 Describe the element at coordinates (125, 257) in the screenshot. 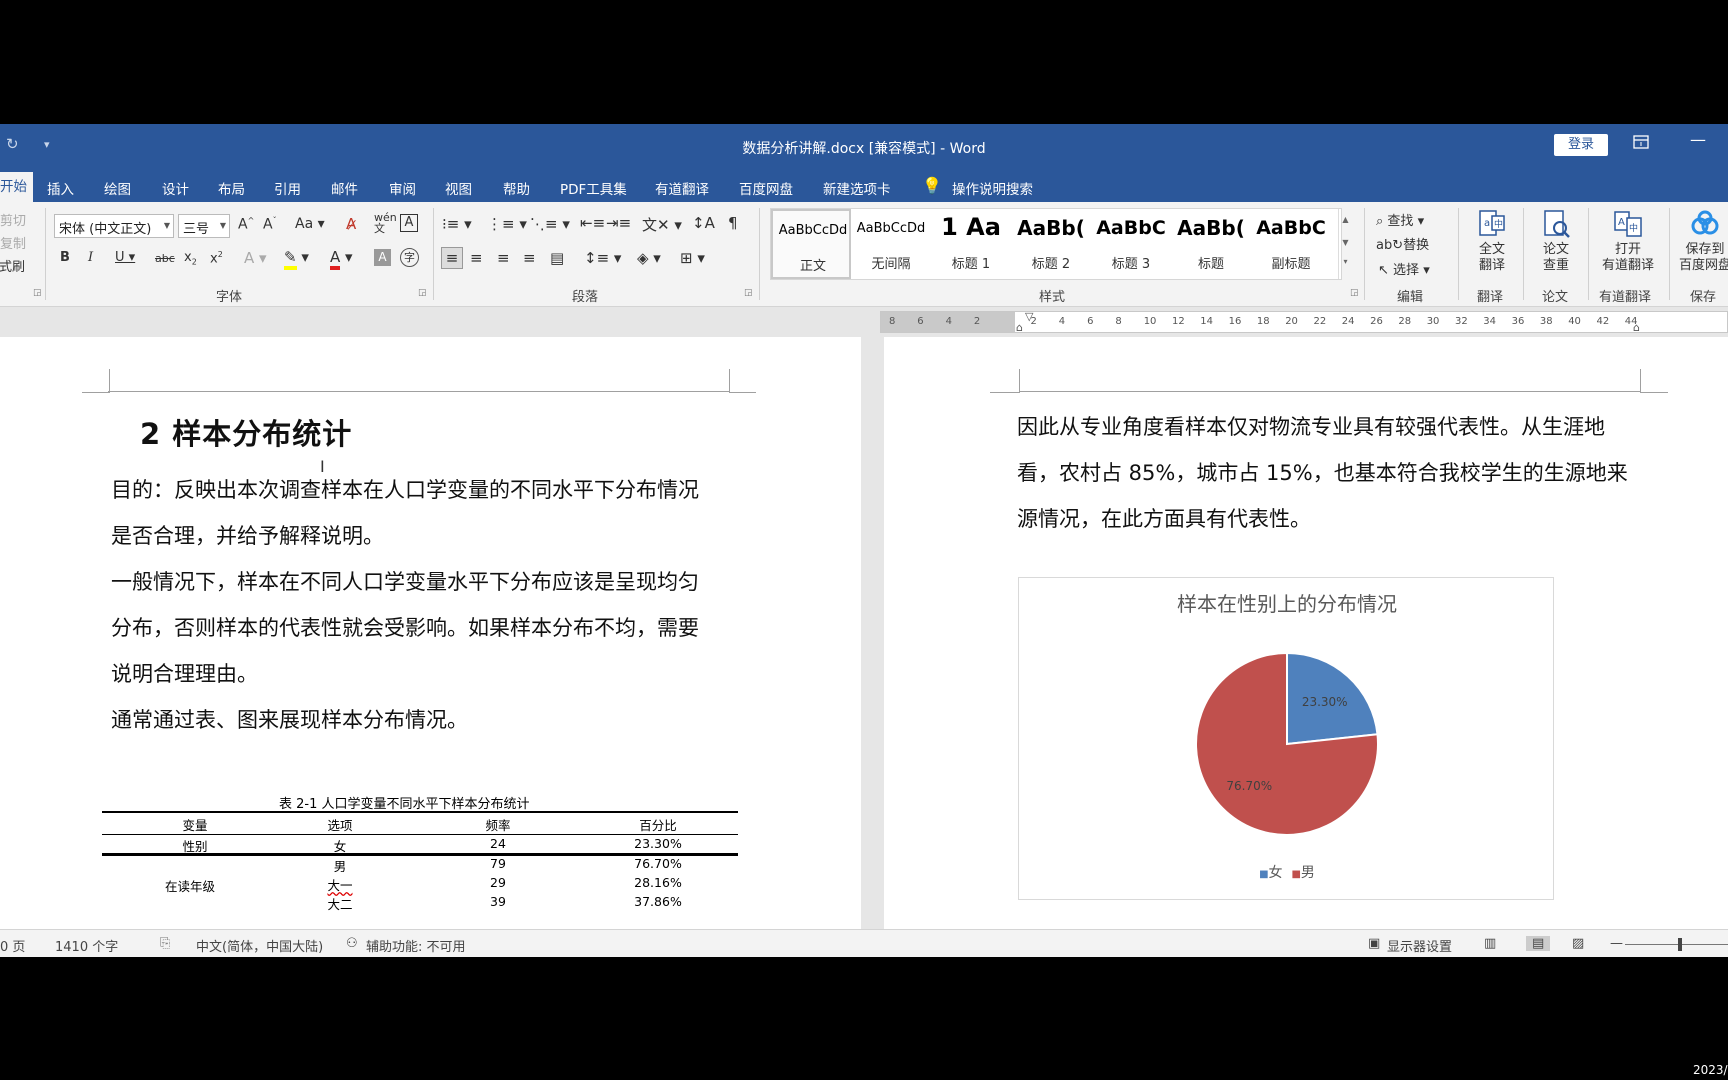

I see `underline-icon: U ▾` at that location.